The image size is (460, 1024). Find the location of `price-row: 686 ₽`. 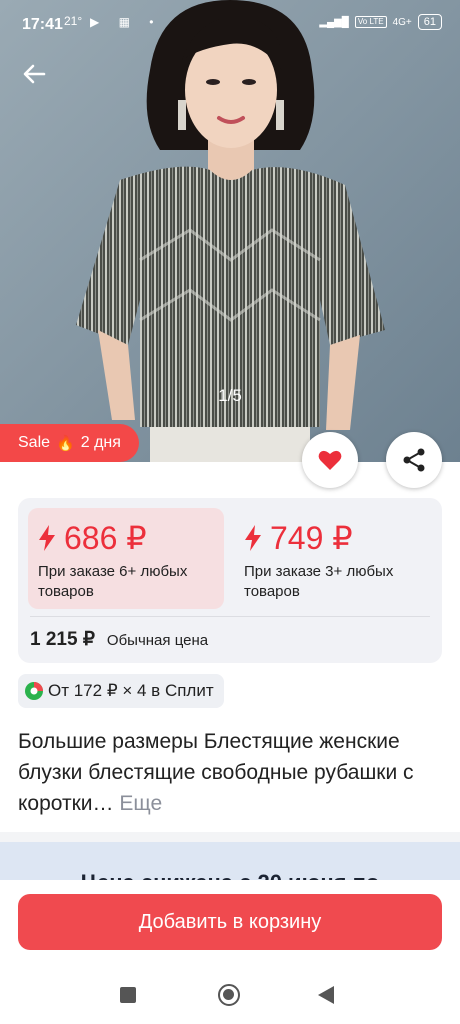

price-row: 686 ₽ is located at coordinates (126, 538).